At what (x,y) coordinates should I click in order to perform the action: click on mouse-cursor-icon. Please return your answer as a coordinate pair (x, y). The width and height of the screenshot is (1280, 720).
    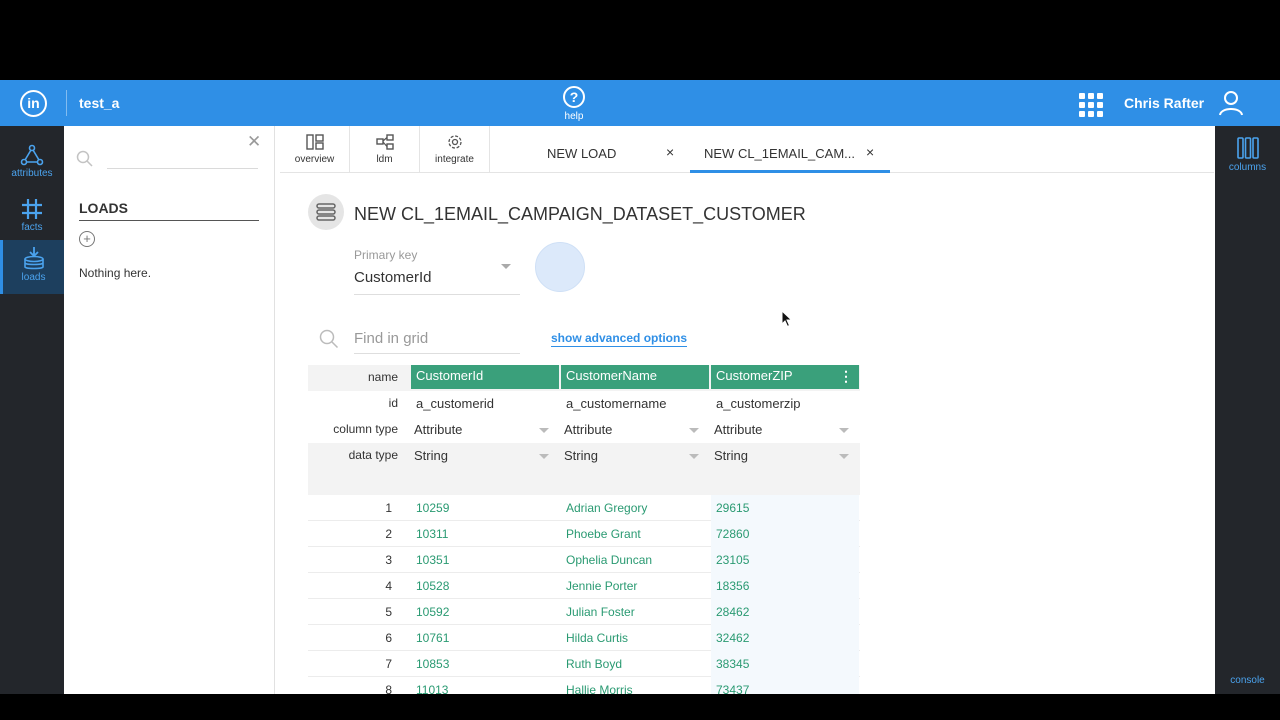
    Looking at the image, I should click on (787, 321).